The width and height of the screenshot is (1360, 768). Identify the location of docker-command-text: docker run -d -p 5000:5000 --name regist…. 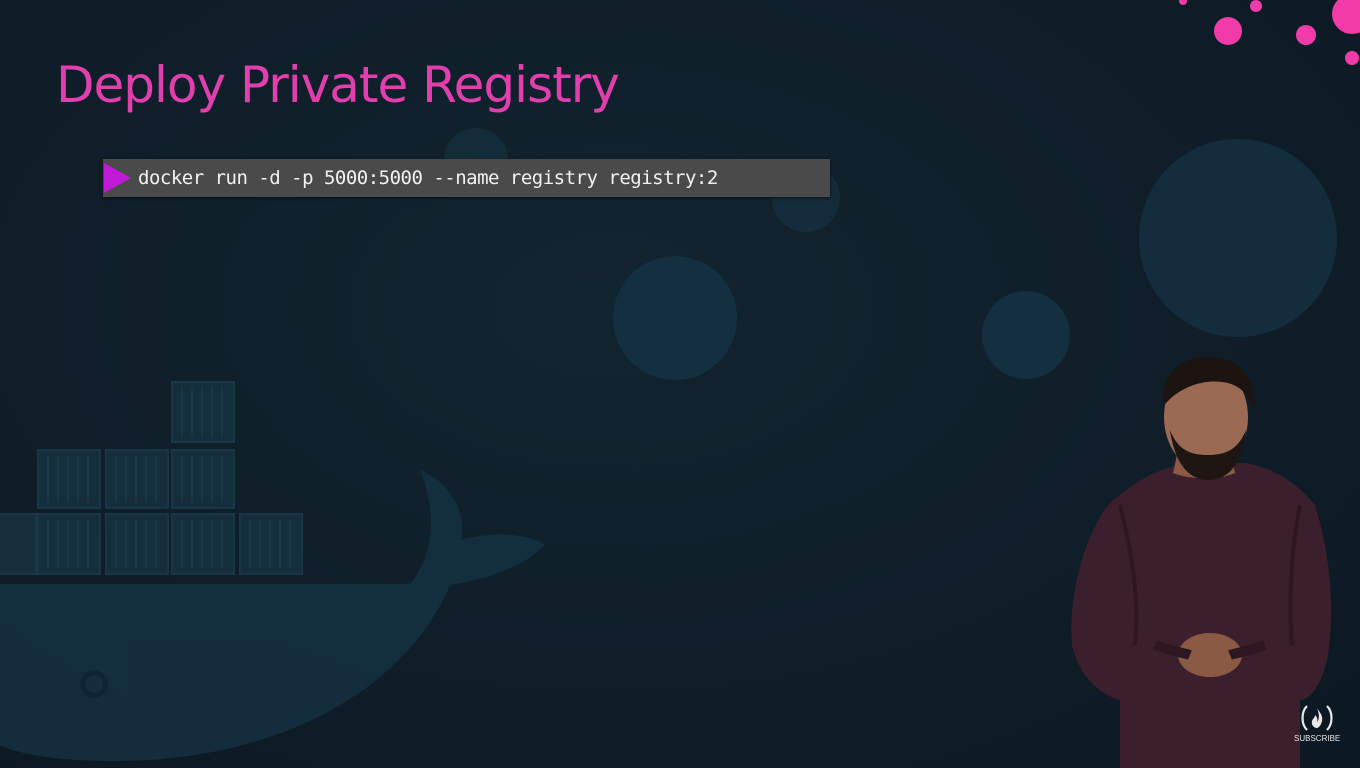
(428, 178).